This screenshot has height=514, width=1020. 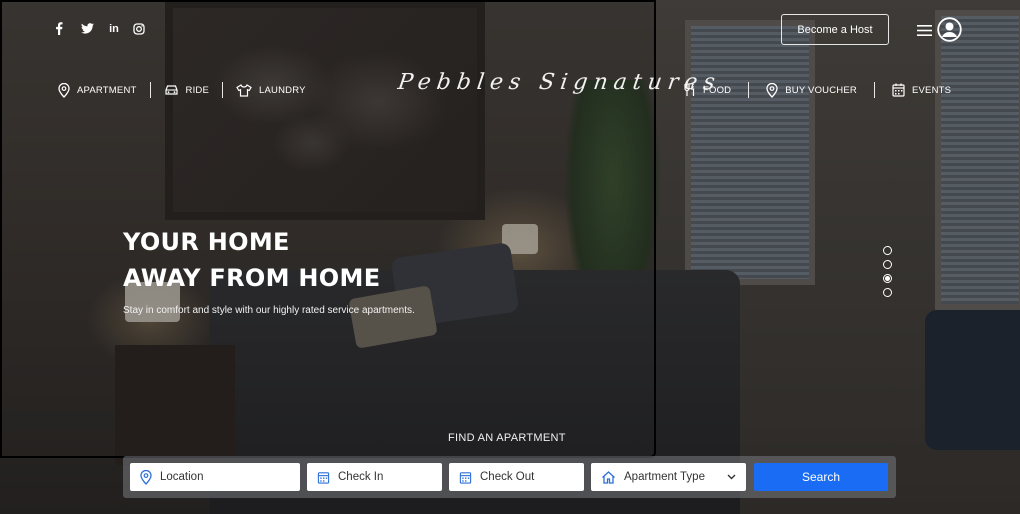 What do you see at coordinates (140, 28) in the screenshot?
I see `instagram-icon` at bounding box center [140, 28].